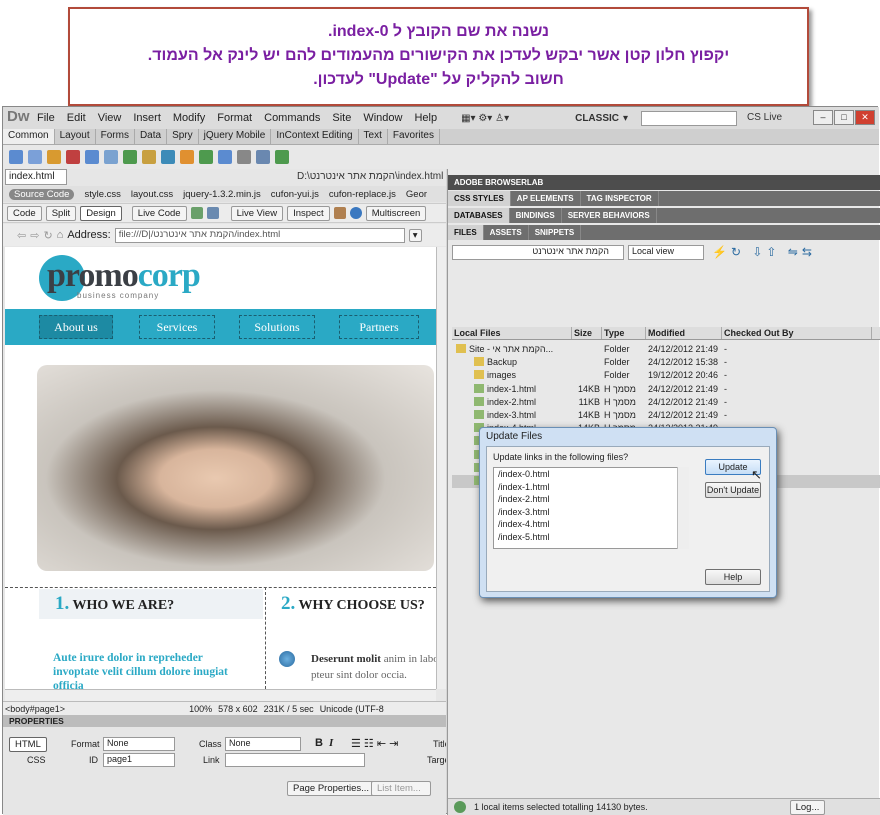 Image resolution: width=880 pixels, height=815 pixels. I want to click on chevron-down-icon: ▾, so click(625, 118).